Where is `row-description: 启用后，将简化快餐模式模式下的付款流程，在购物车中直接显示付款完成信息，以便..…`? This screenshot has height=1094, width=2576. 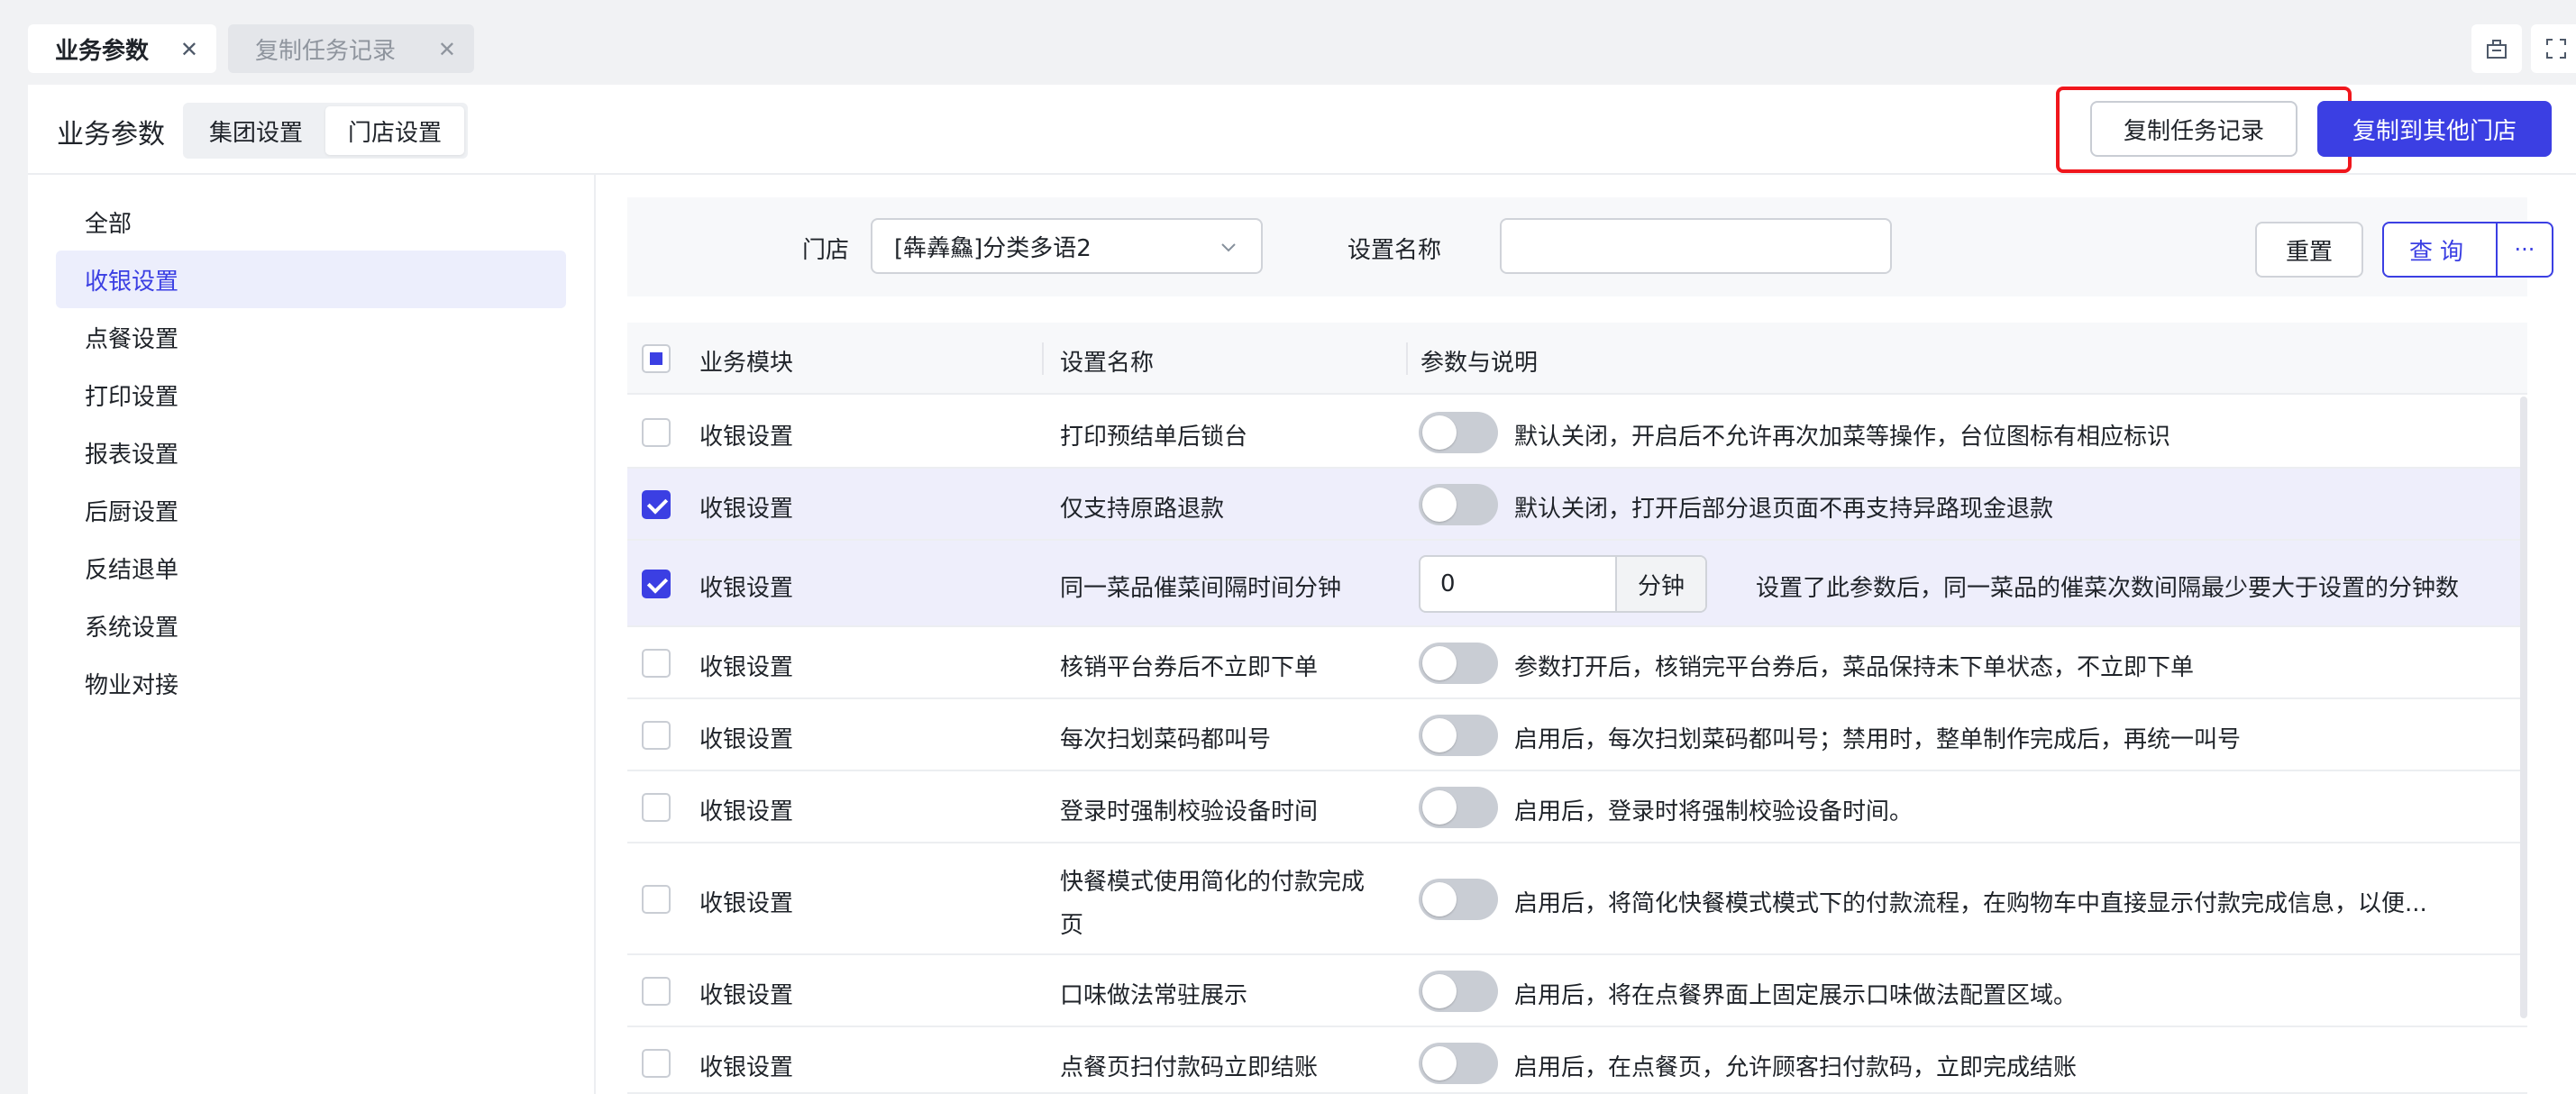 row-description: 启用后，将简化快餐模式模式下的付款流程，在购物车中直接显示付款完成信息，以便..… is located at coordinates (1970, 903).